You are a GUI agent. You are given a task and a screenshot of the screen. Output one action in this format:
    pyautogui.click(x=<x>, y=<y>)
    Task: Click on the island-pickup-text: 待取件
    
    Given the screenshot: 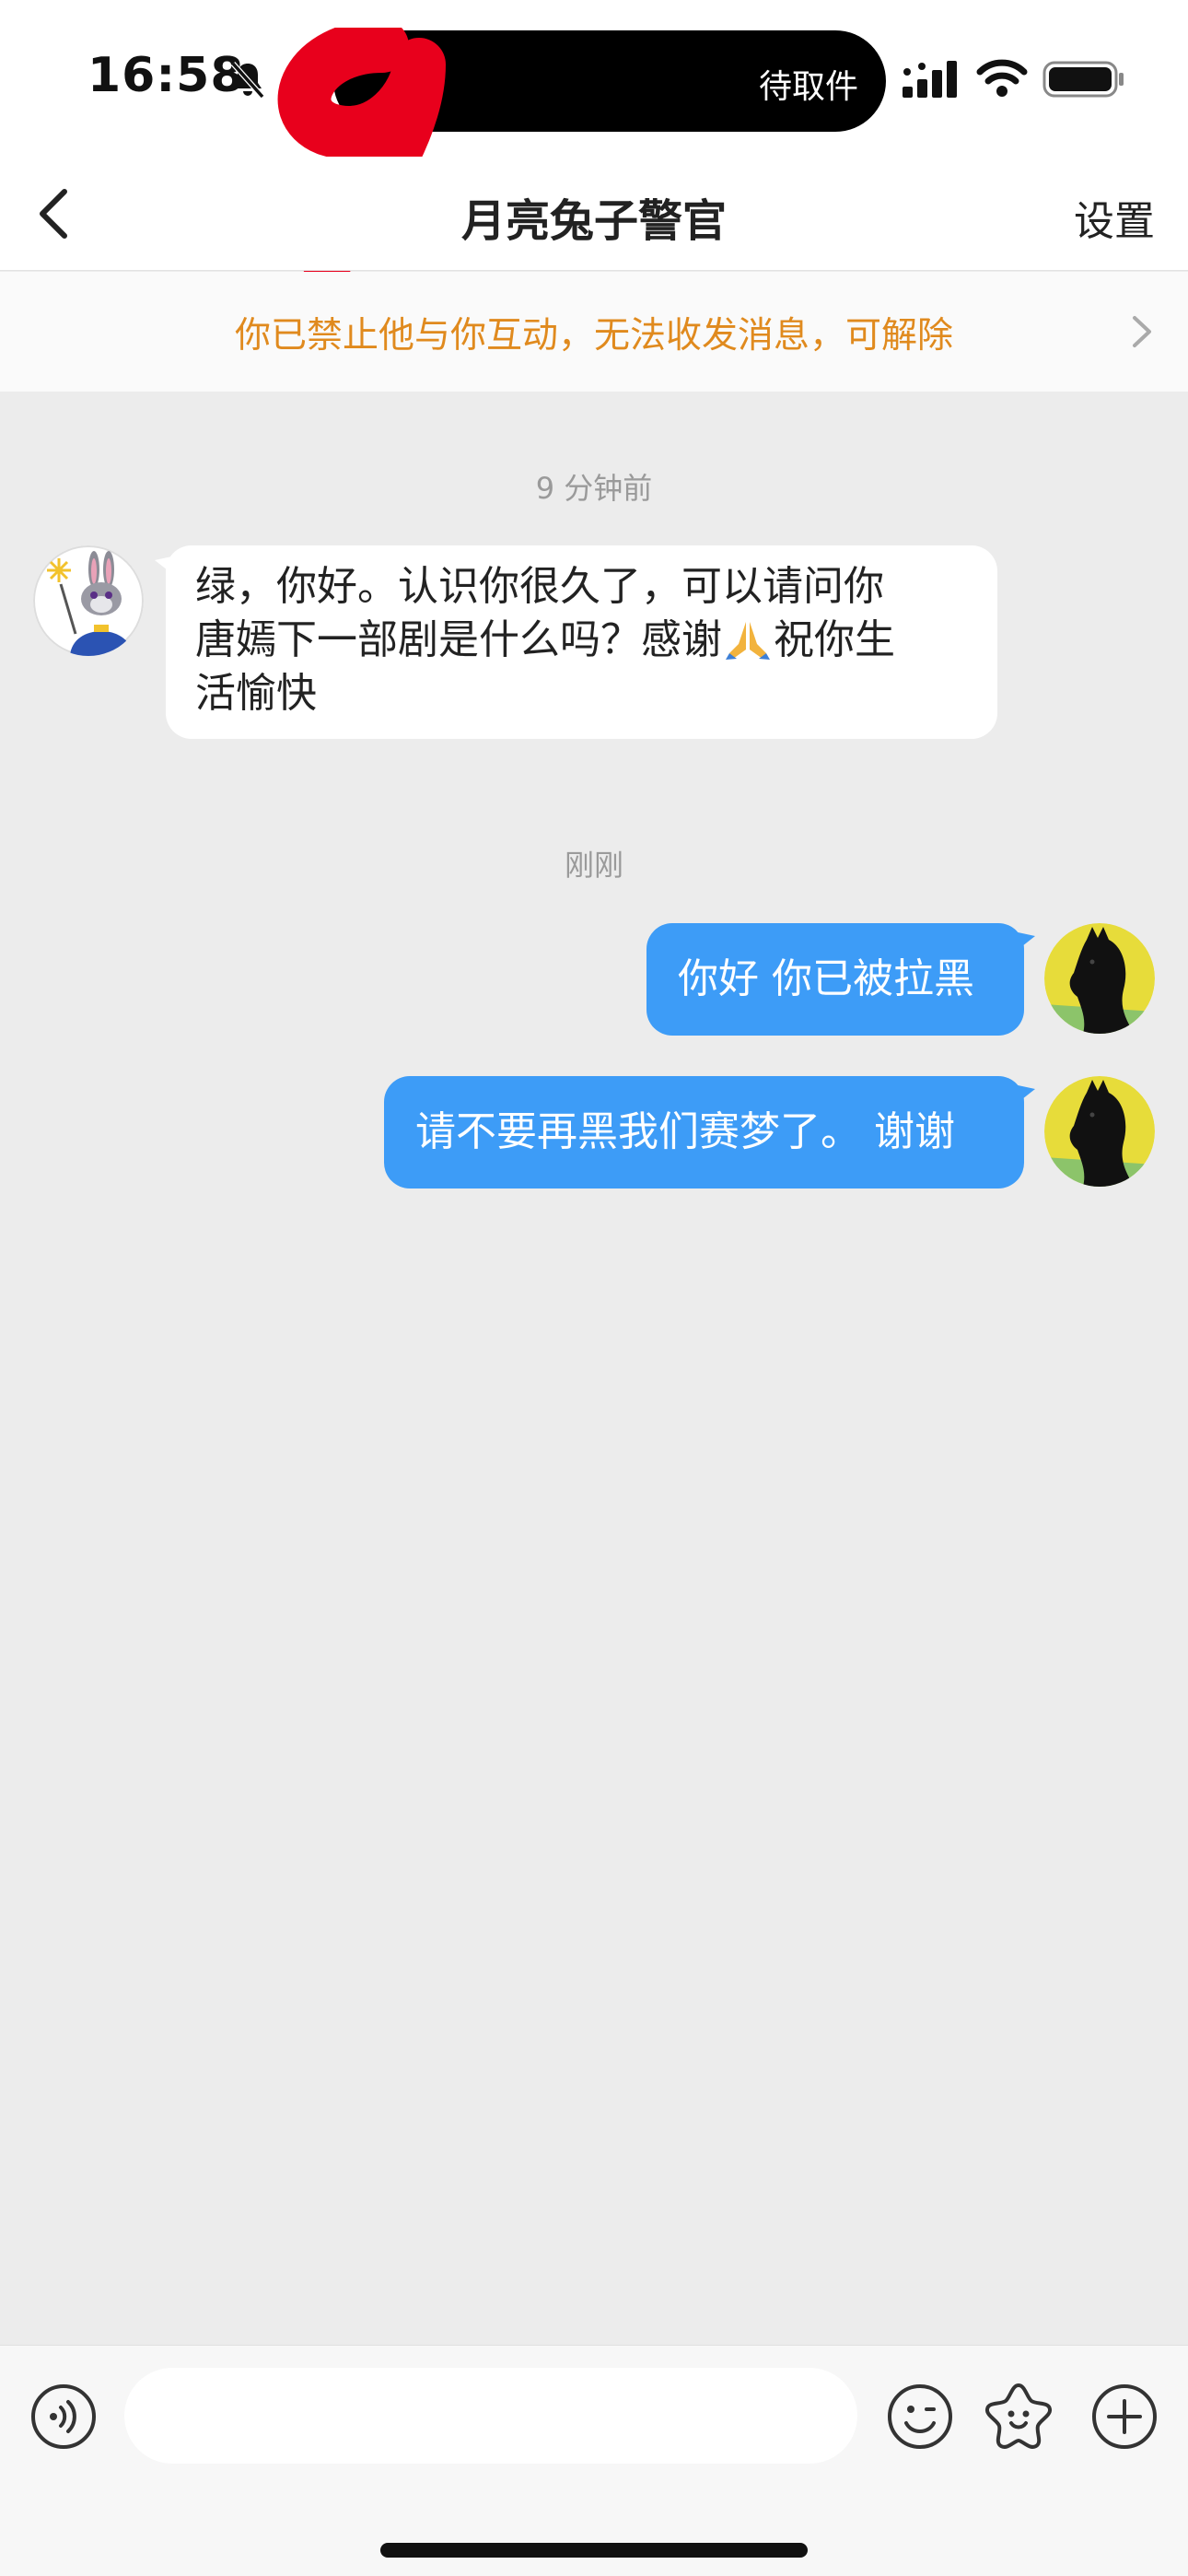 What is the action you would take?
    pyautogui.click(x=808, y=87)
    